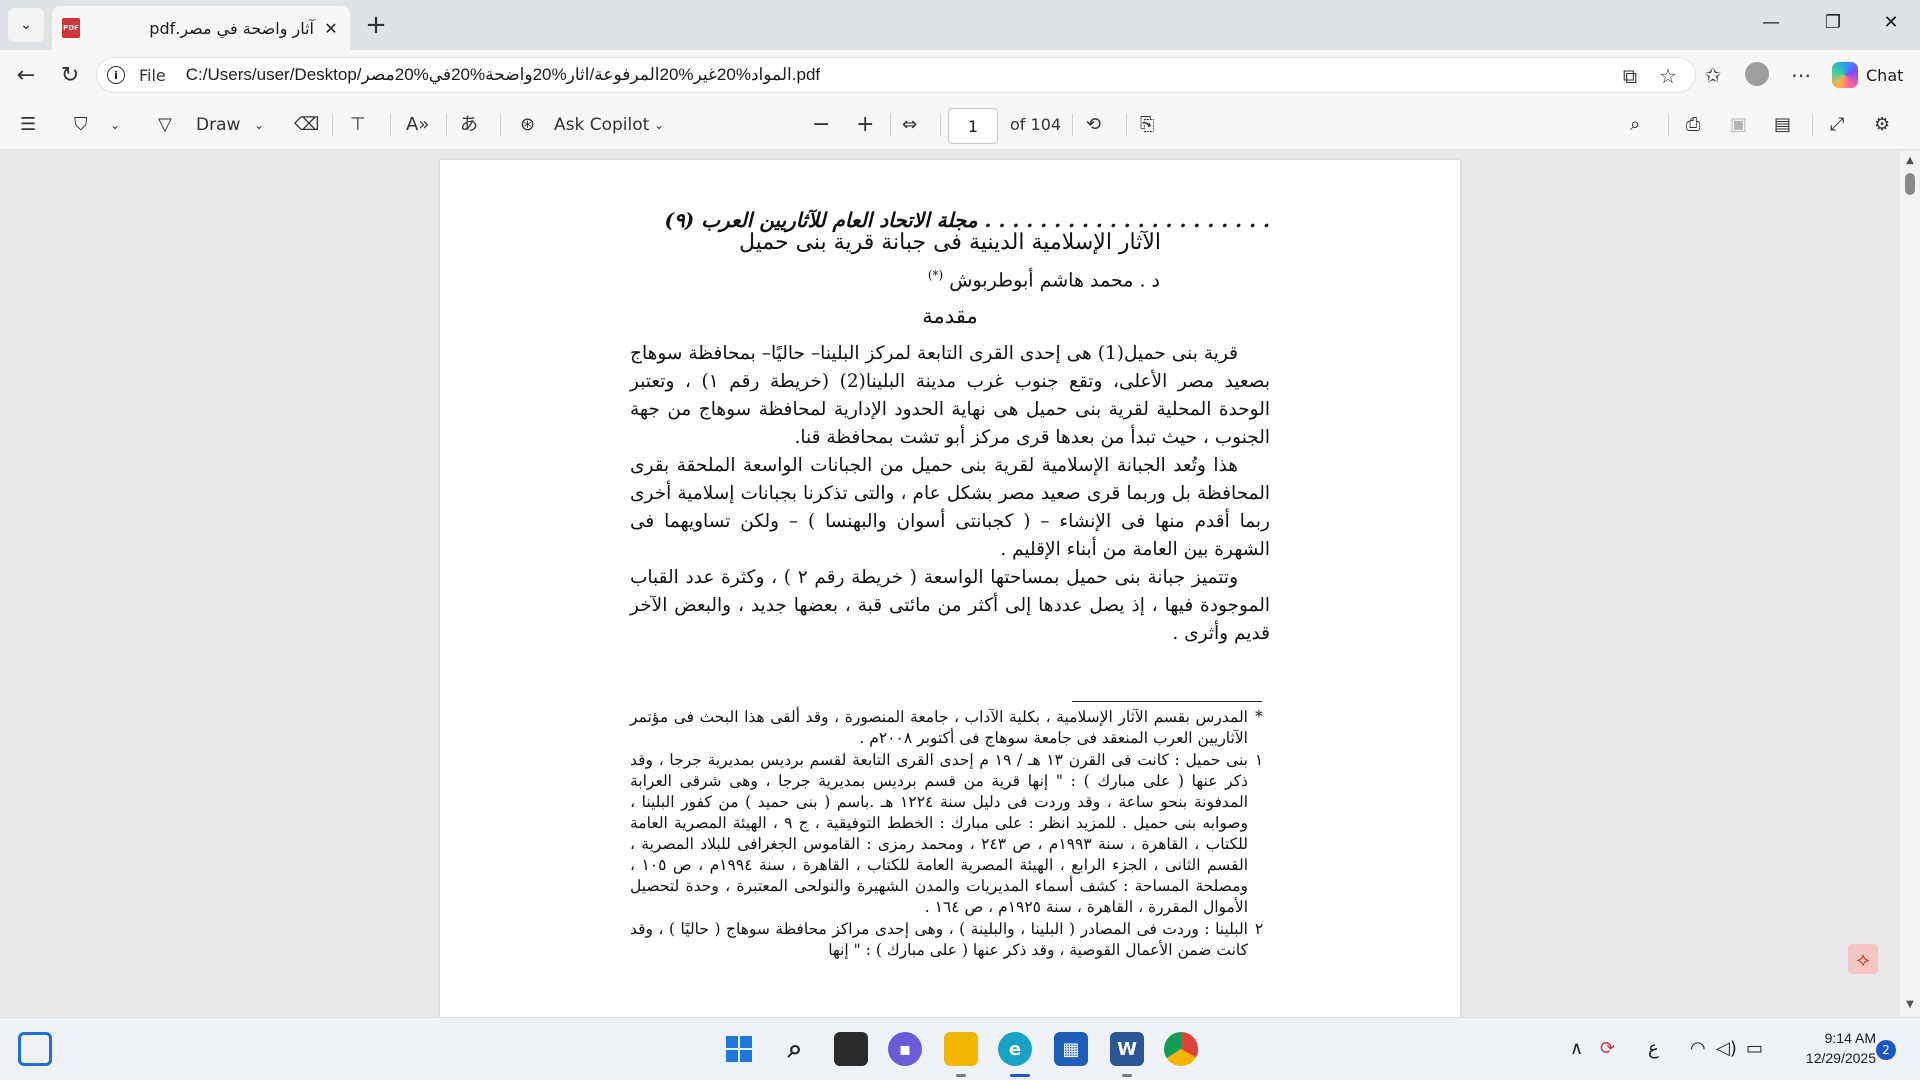  What do you see at coordinates (1147, 125) in the screenshot?
I see `page-view-icon: ⎘` at bounding box center [1147, 125].